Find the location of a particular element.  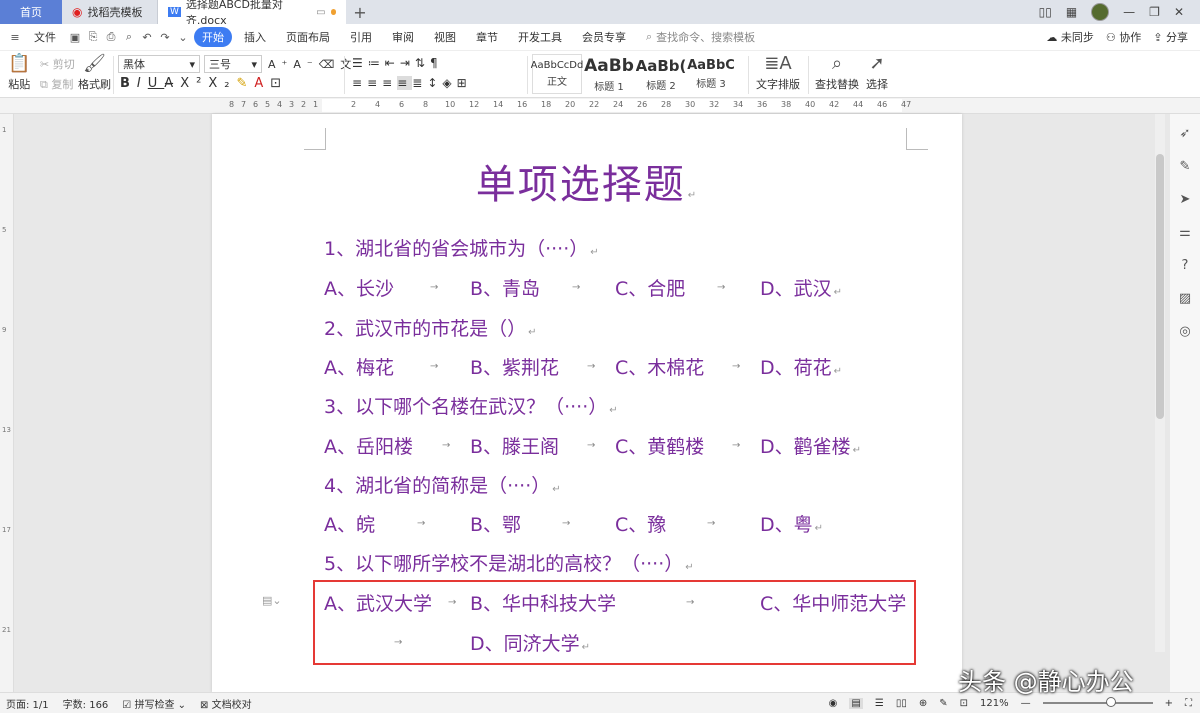

zoom-level: 121% is located at coordinates (994, 703).